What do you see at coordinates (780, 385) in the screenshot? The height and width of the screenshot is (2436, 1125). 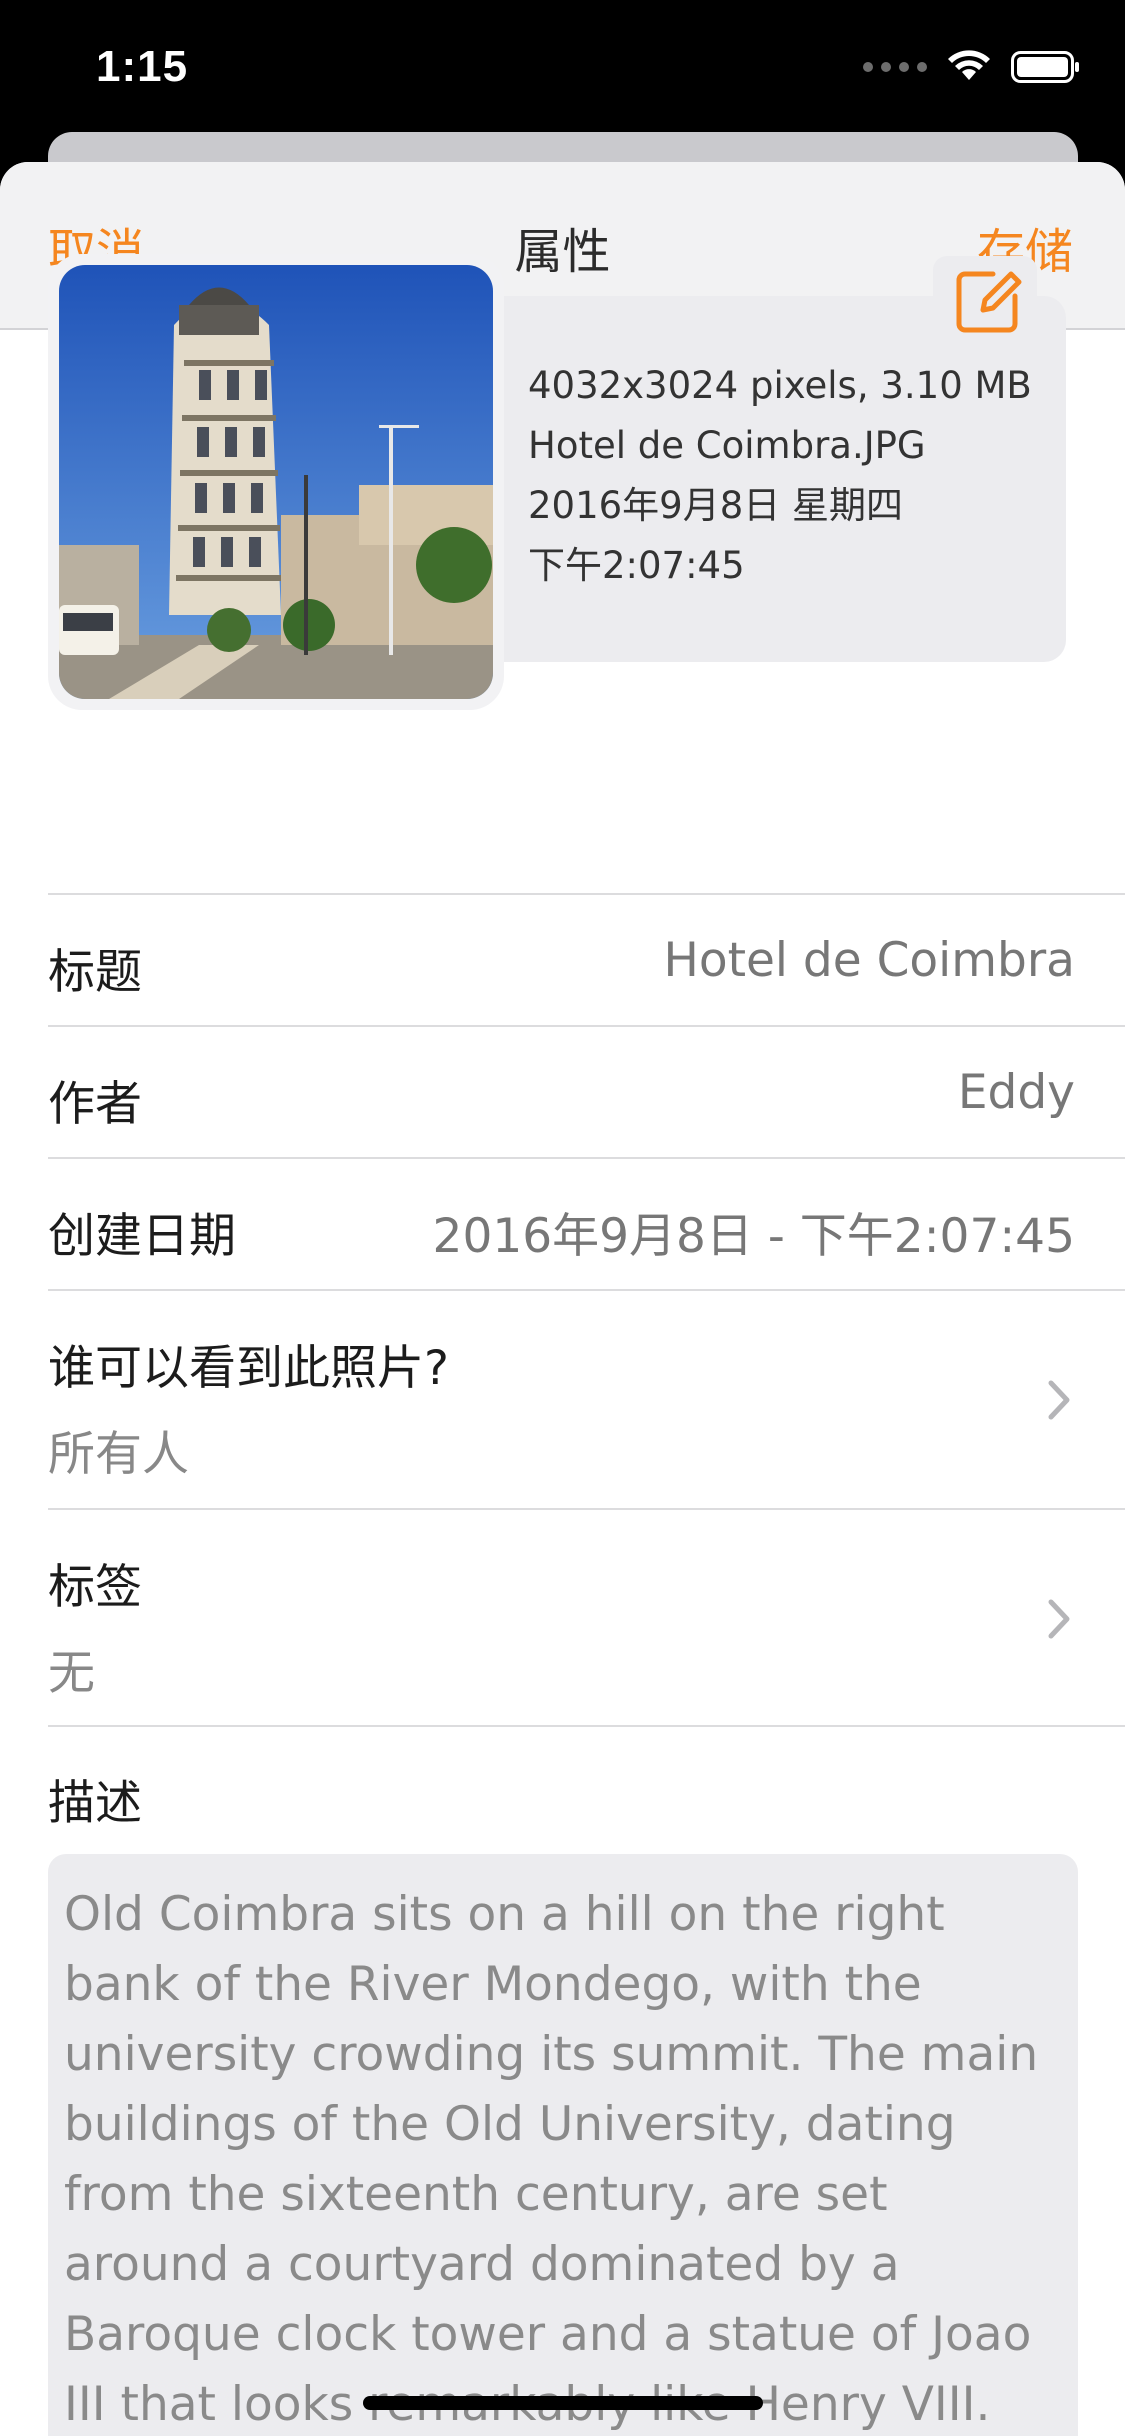 I see `photo-dimensions: 4032x3024 pixels, 3.10 MB` at bounding box center [780, 385].